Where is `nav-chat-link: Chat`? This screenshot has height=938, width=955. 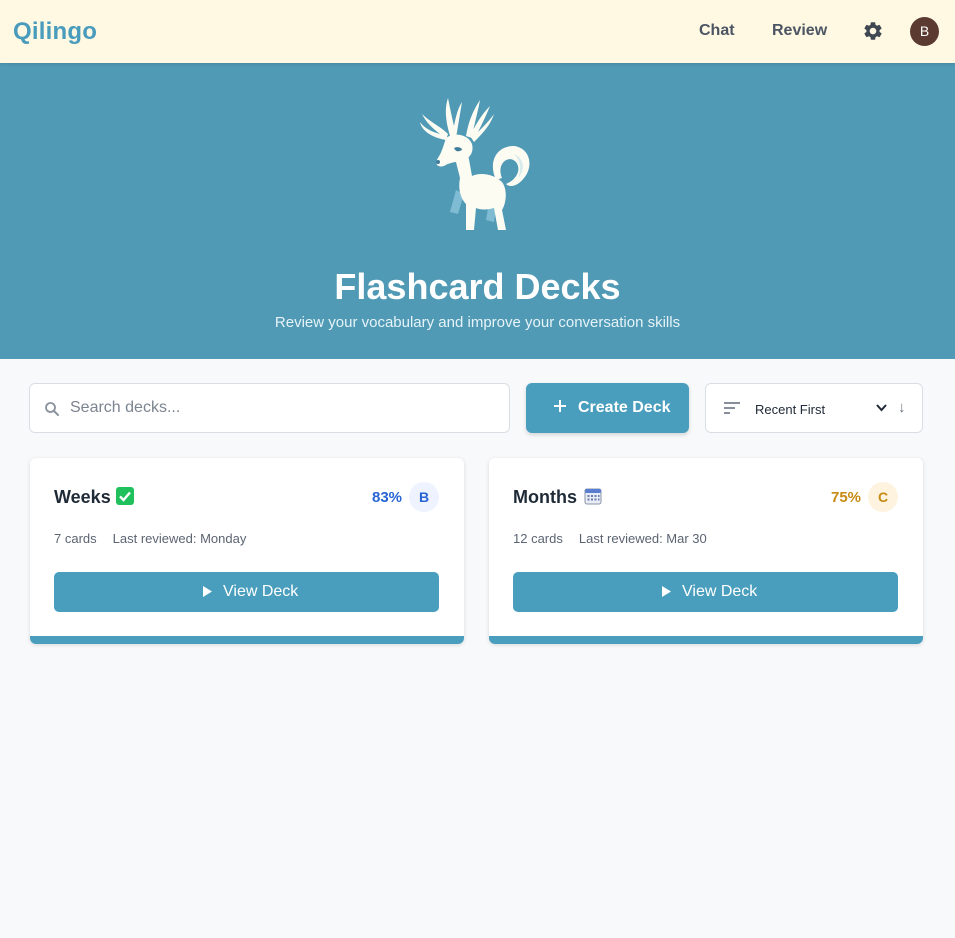
nav-chat-link: Chat is located at coordinates (717, 31).